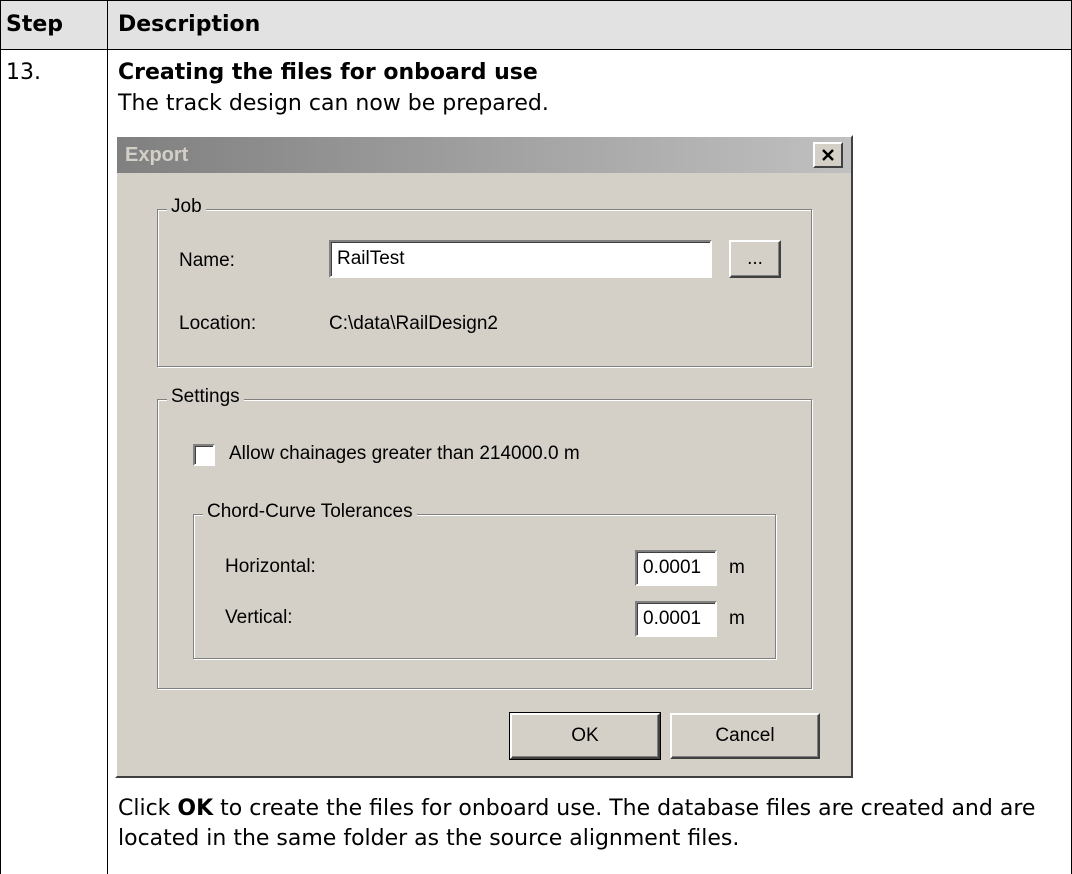 Image resolution: width=1072 pixels, height=874 pixels. Describe the element at coordinates (585, 736) in the screenshot. I see `ok-button: OK` at that location.